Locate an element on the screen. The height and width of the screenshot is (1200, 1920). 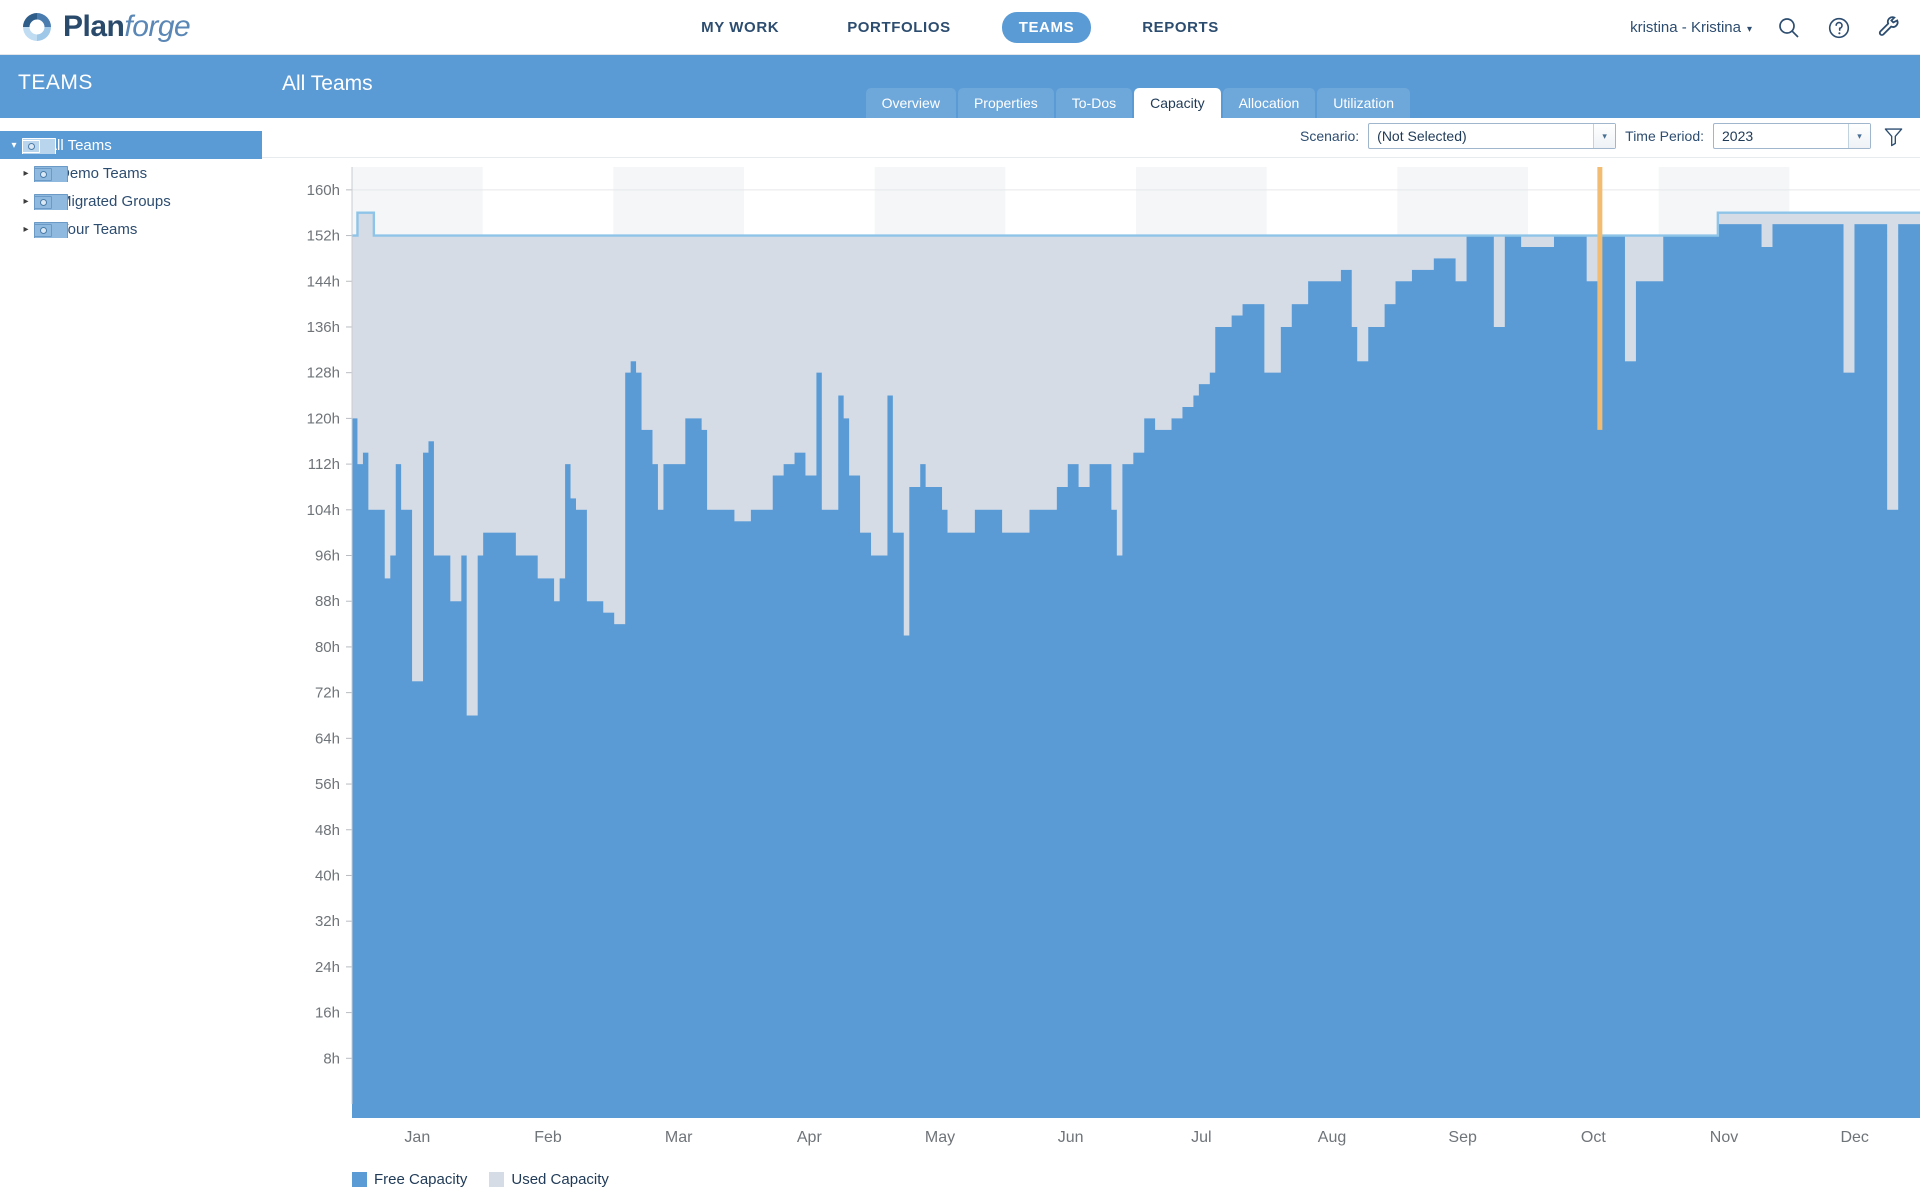
legend-label-free: Free Capacity is located at coordinates (421, 1179).